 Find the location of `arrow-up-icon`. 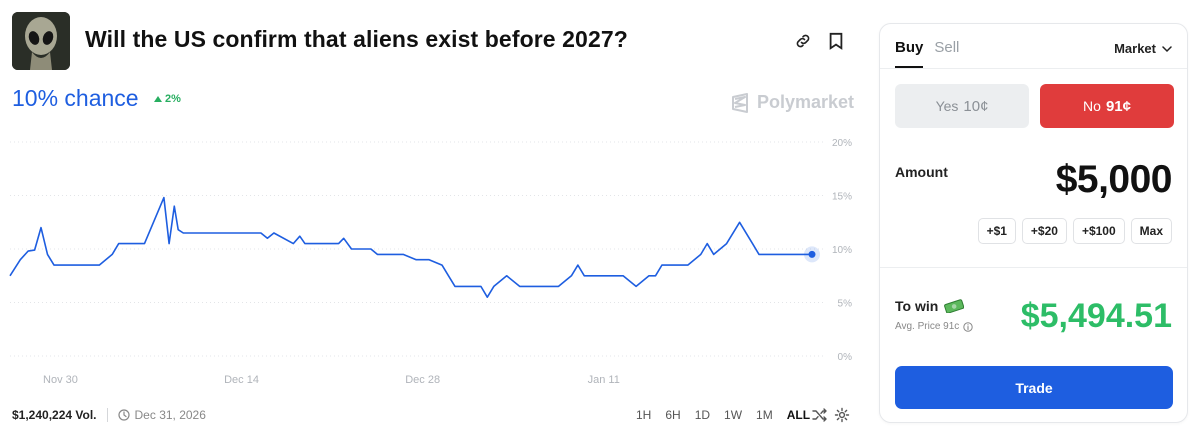

arrow-up-icon is located at coordinates (158, 99).